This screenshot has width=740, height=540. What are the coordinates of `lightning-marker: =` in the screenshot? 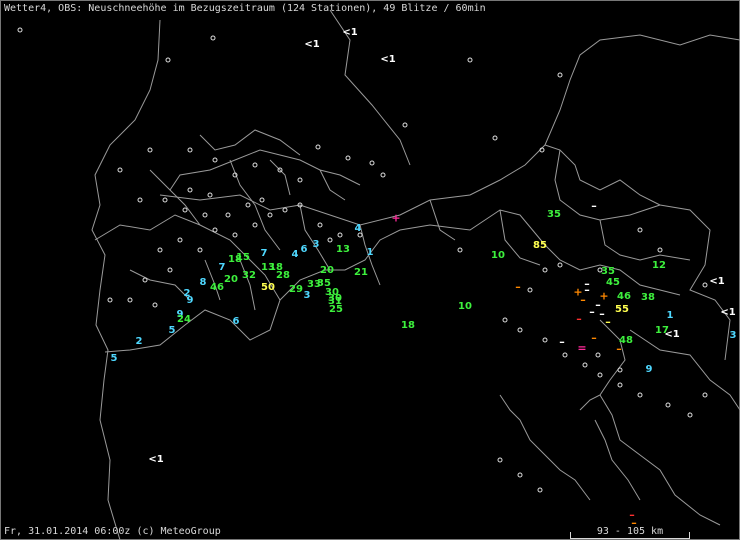 It's located at (582, 348).